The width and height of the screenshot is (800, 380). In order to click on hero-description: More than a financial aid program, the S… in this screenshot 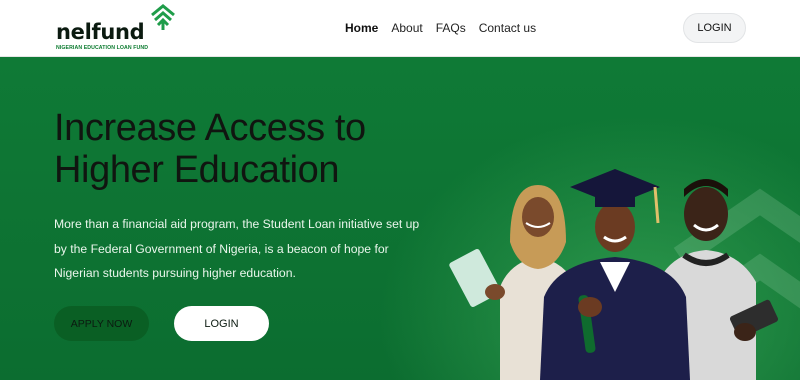, I will do `click(237, 248)`.